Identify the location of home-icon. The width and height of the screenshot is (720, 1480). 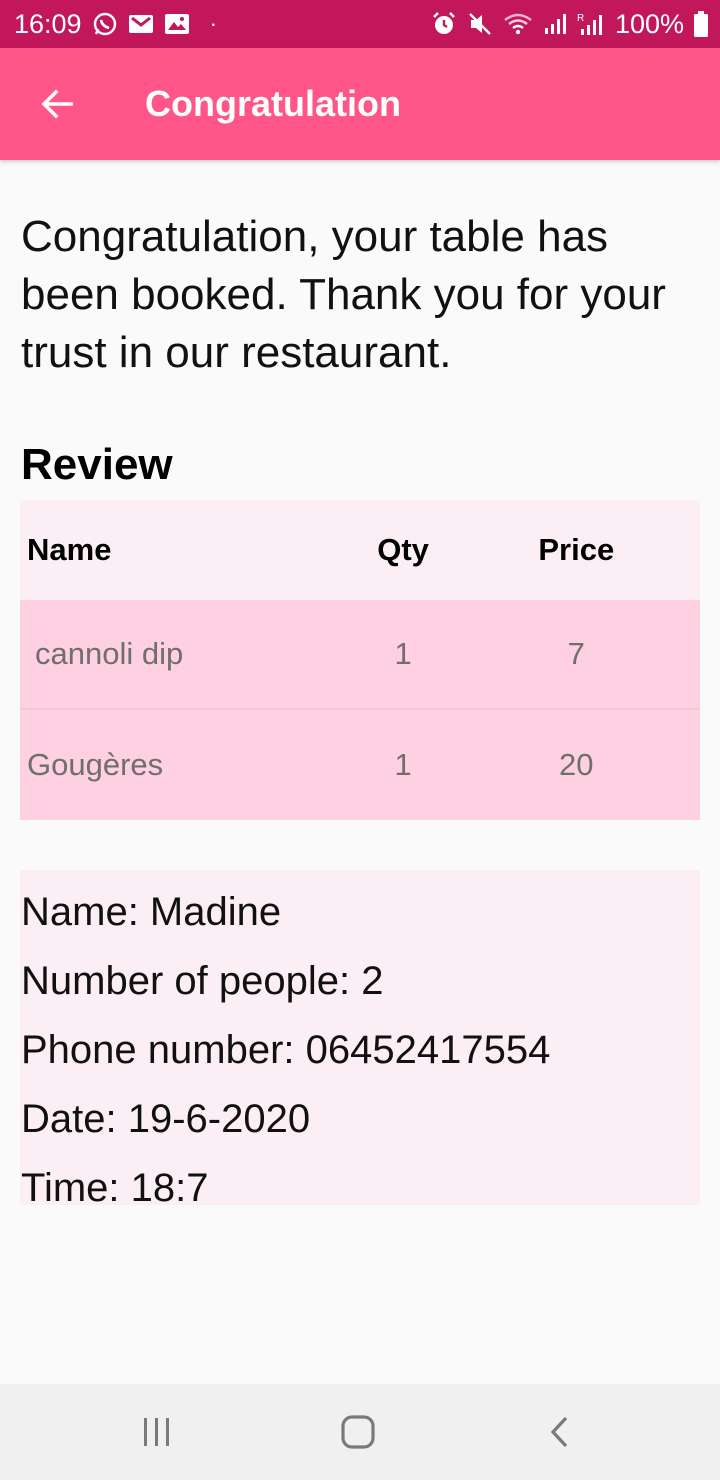
(358, 1432).